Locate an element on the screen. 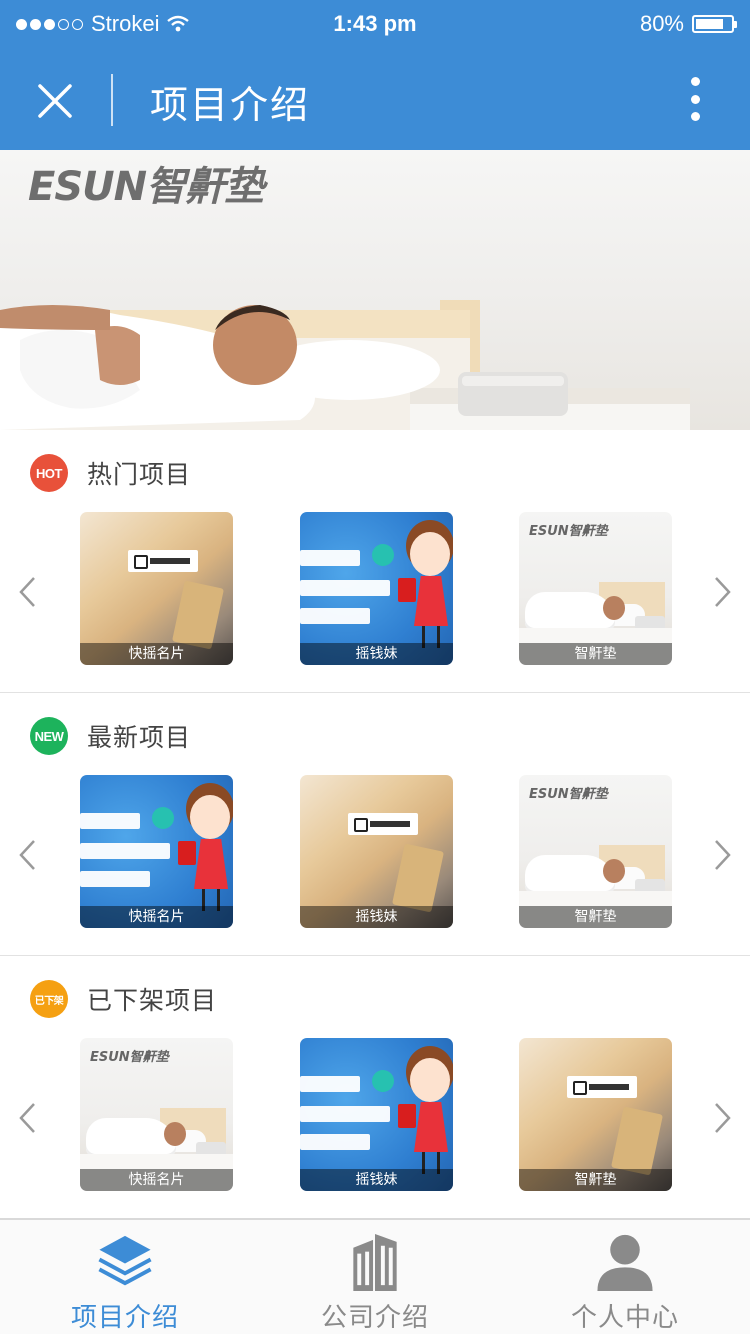 The image size is (750, 1334). tab-bar: 项目介绍 公司介绍 个人中心 is located at coordinates (375, 1276).